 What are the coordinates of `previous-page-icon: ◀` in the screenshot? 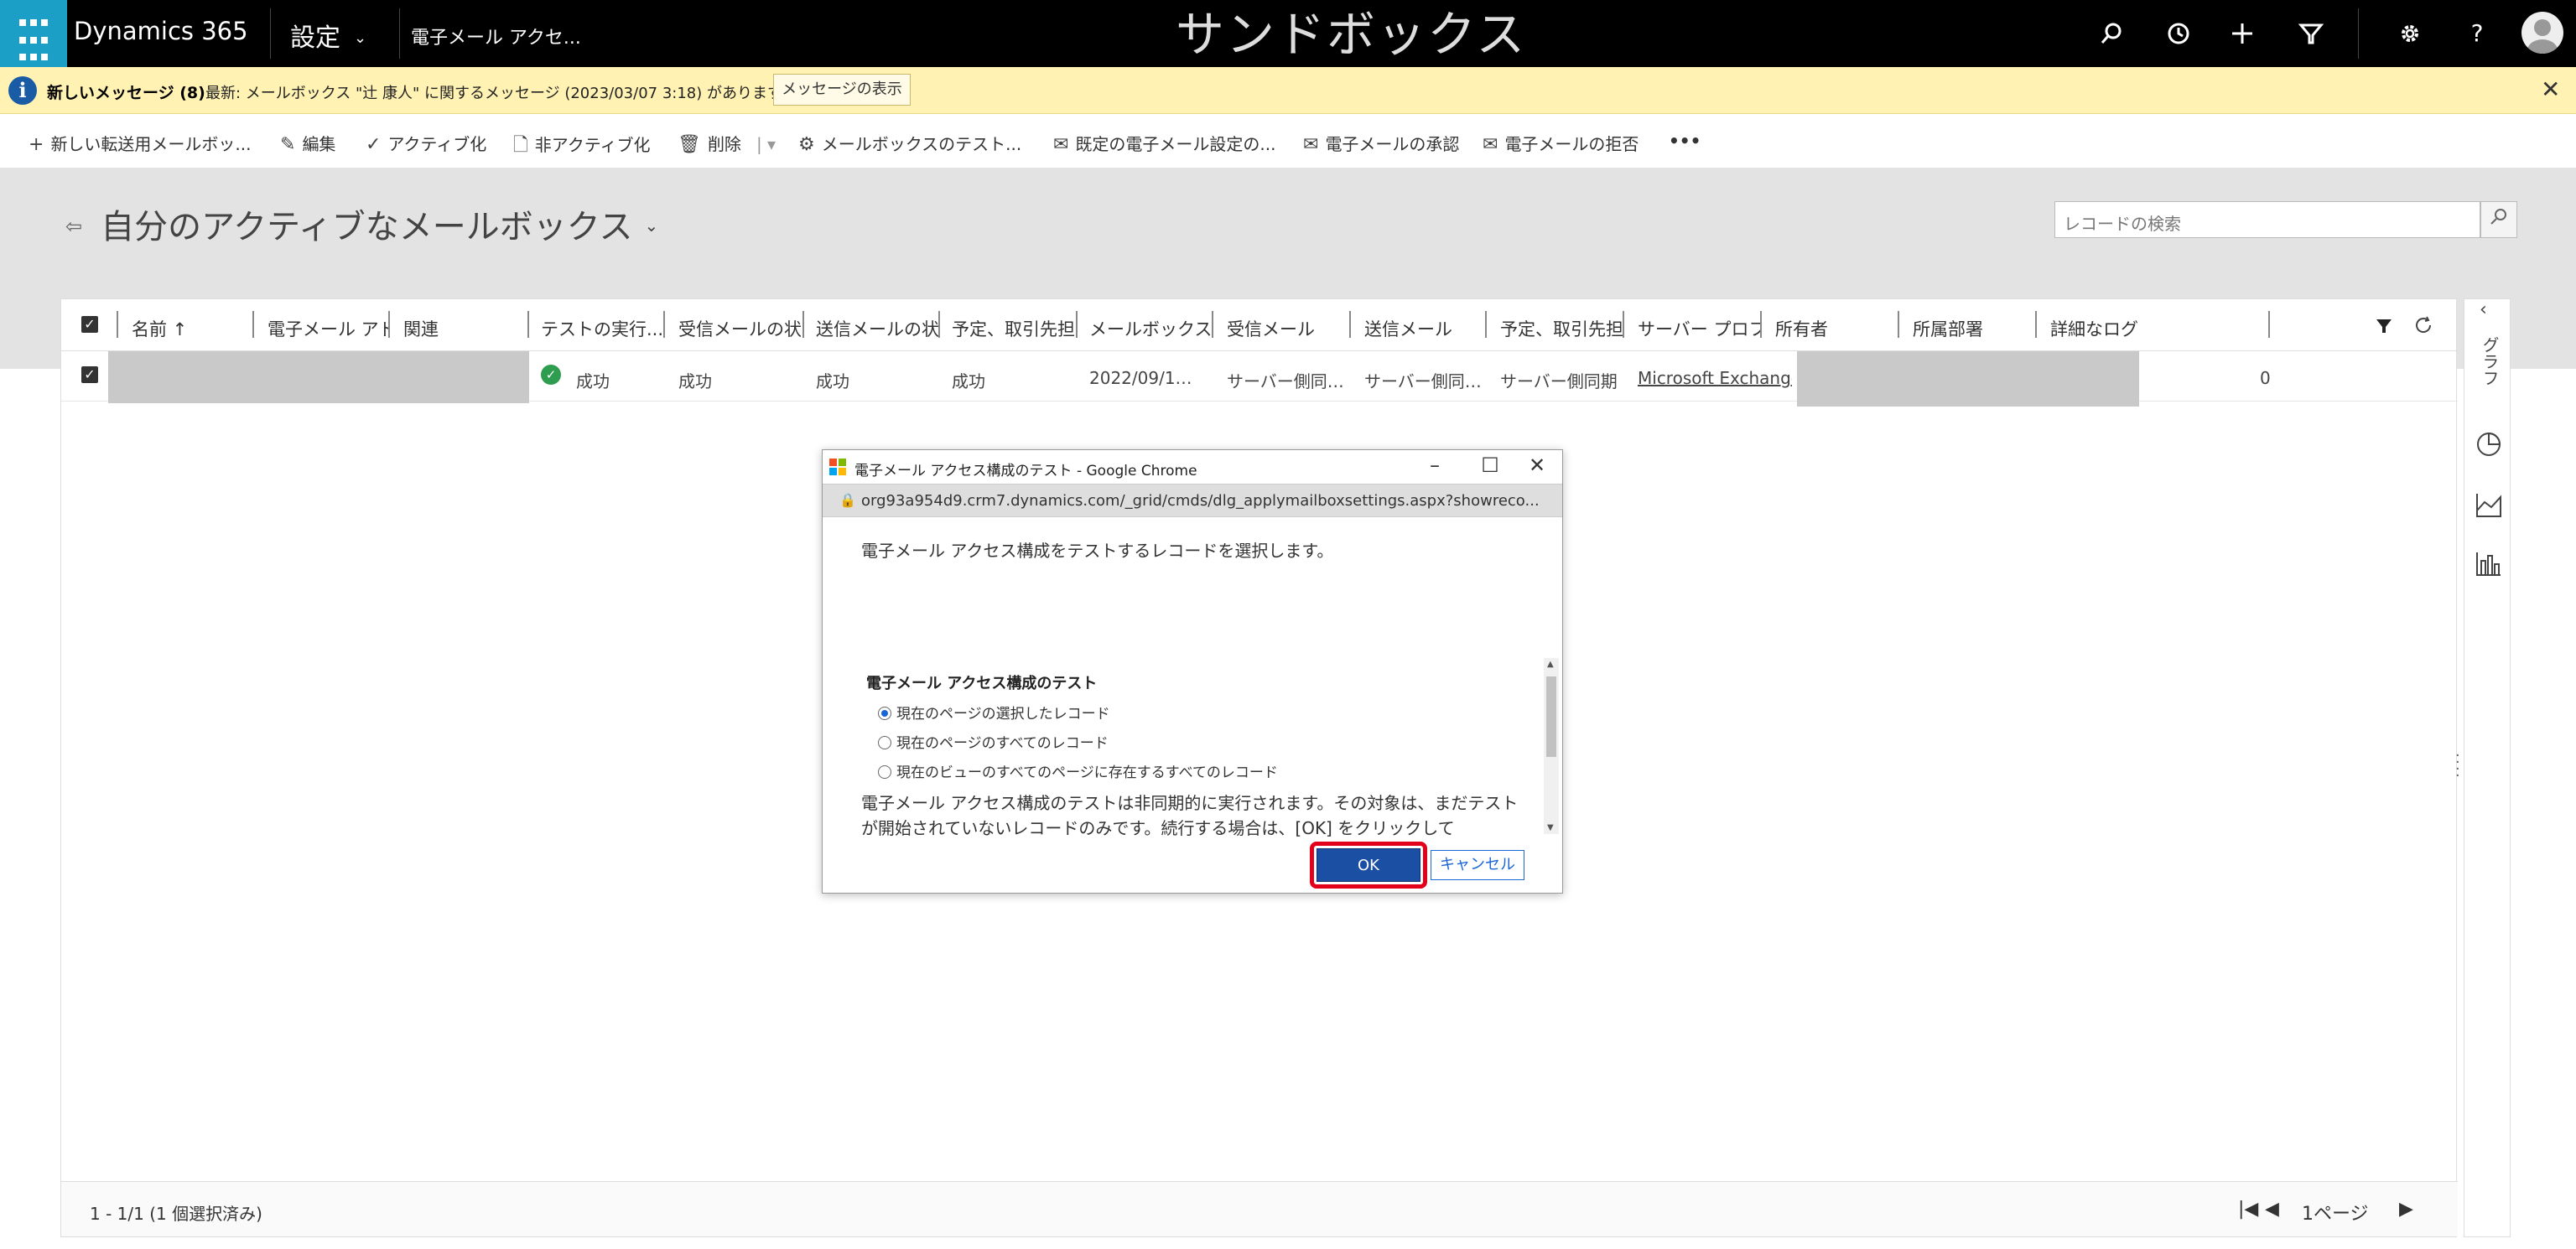 It's located at (2272, 1210).